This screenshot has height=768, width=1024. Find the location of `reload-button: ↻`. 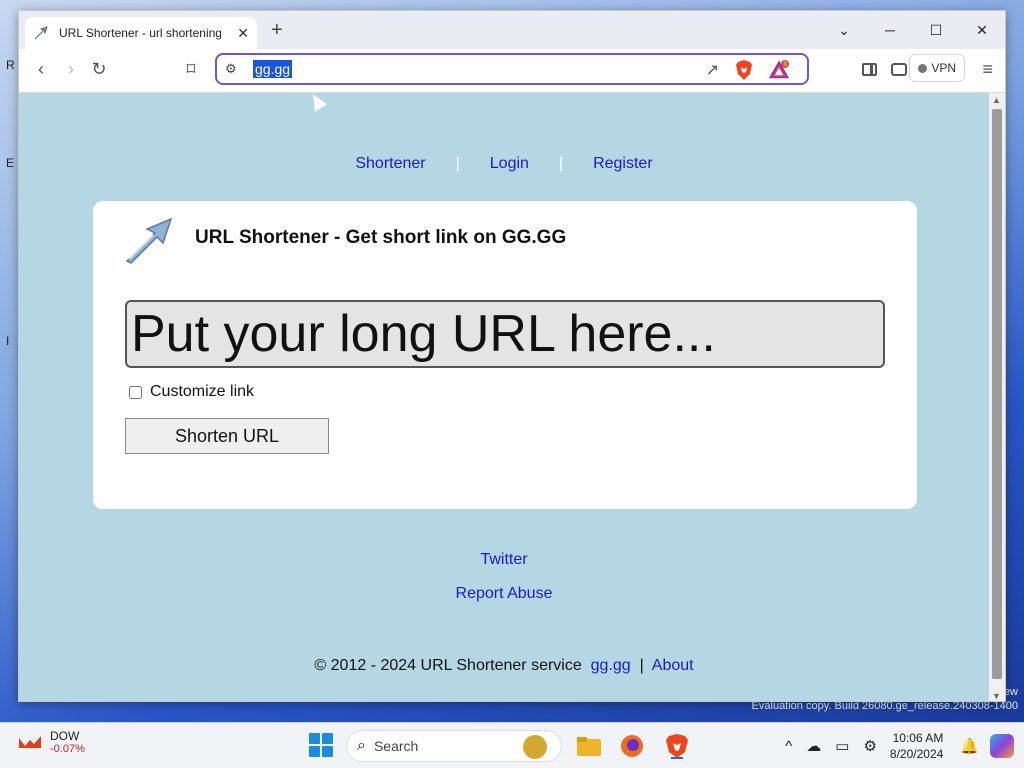

reload-button: ↻ is located at coordinates (99, 69).